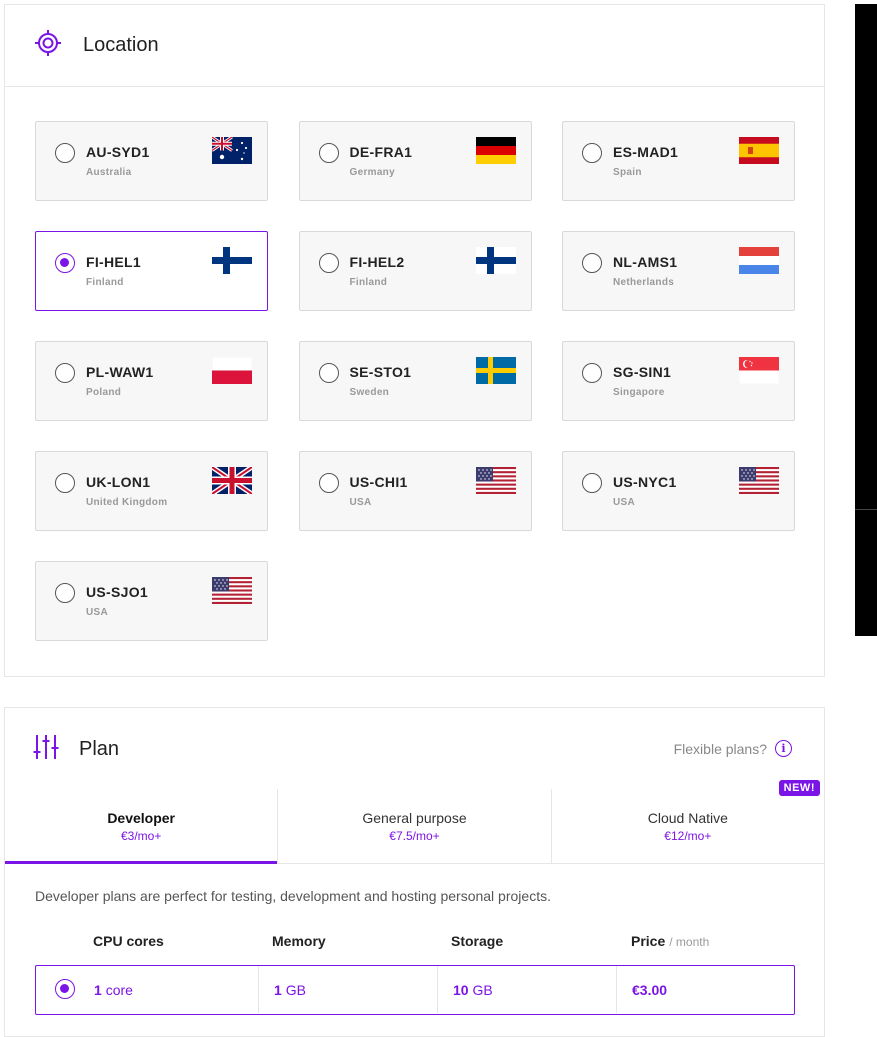 This screenshot has width=877, height=1037. I want to click on region-code: FI-HEL1, so click(113, 262).